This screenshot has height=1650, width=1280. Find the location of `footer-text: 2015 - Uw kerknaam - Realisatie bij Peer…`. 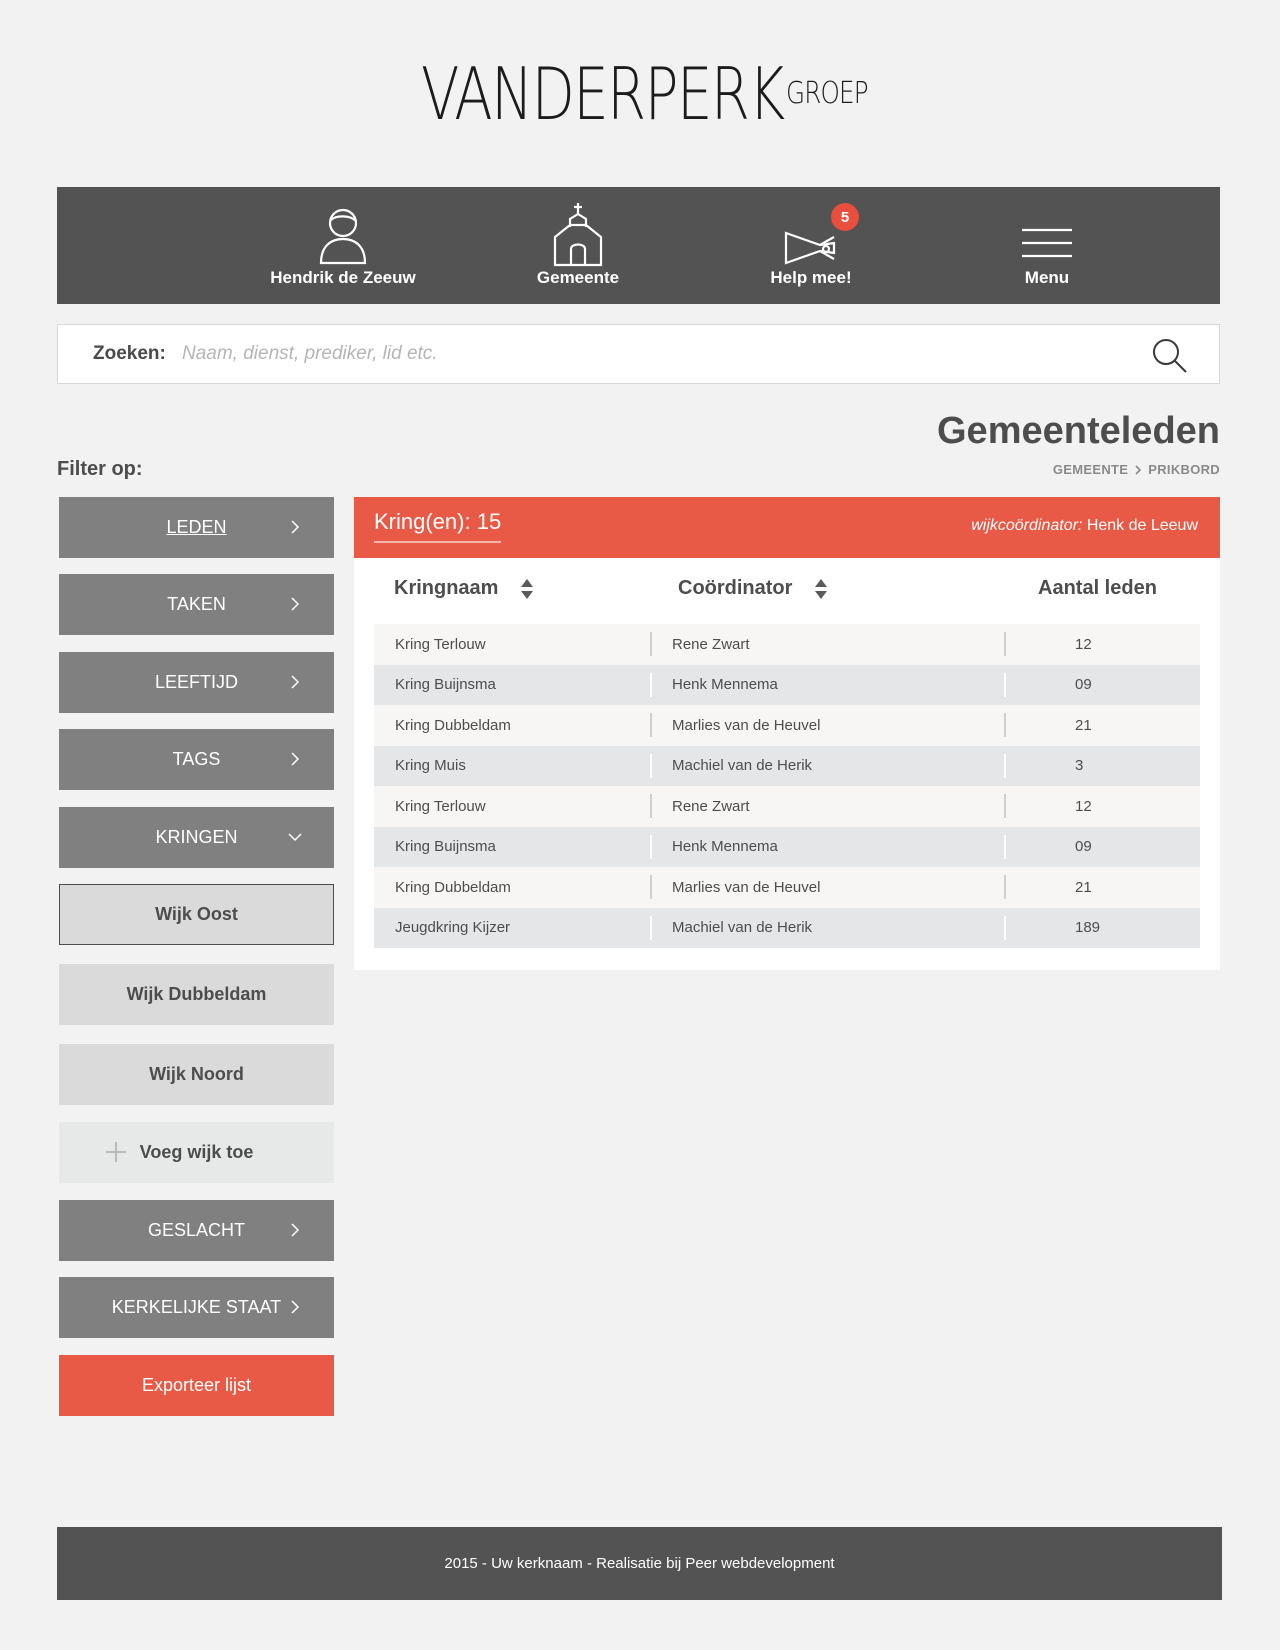

footer-text: 2015 - Uw kerknaam - Realisatie bij Peer… is located at coordinates (639, 1563).